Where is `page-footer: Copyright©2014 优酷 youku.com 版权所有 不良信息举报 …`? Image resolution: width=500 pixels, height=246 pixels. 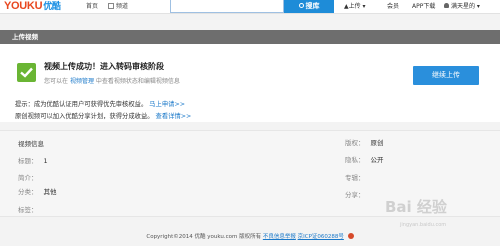
page-footer: Copyright©2014 优酷 youku.com 版权所有 不良信息举报 … is located at coordinates (250, 236).